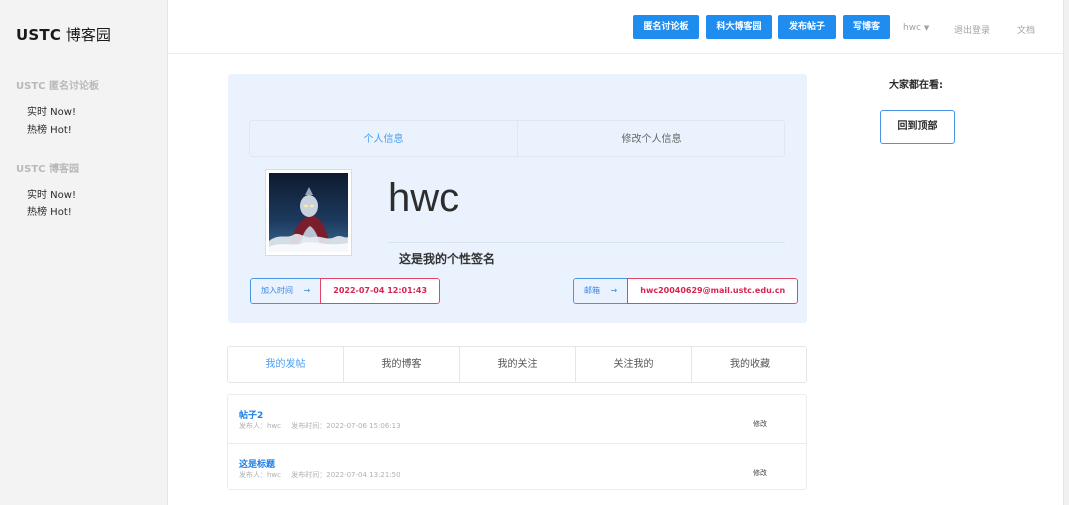 Image resolution: width=1069 pixels, height=505 pixels. Describe the element at coordinates (277, 290) in the screenshot. I see `join-time-label-text: 加入时间` at that location.